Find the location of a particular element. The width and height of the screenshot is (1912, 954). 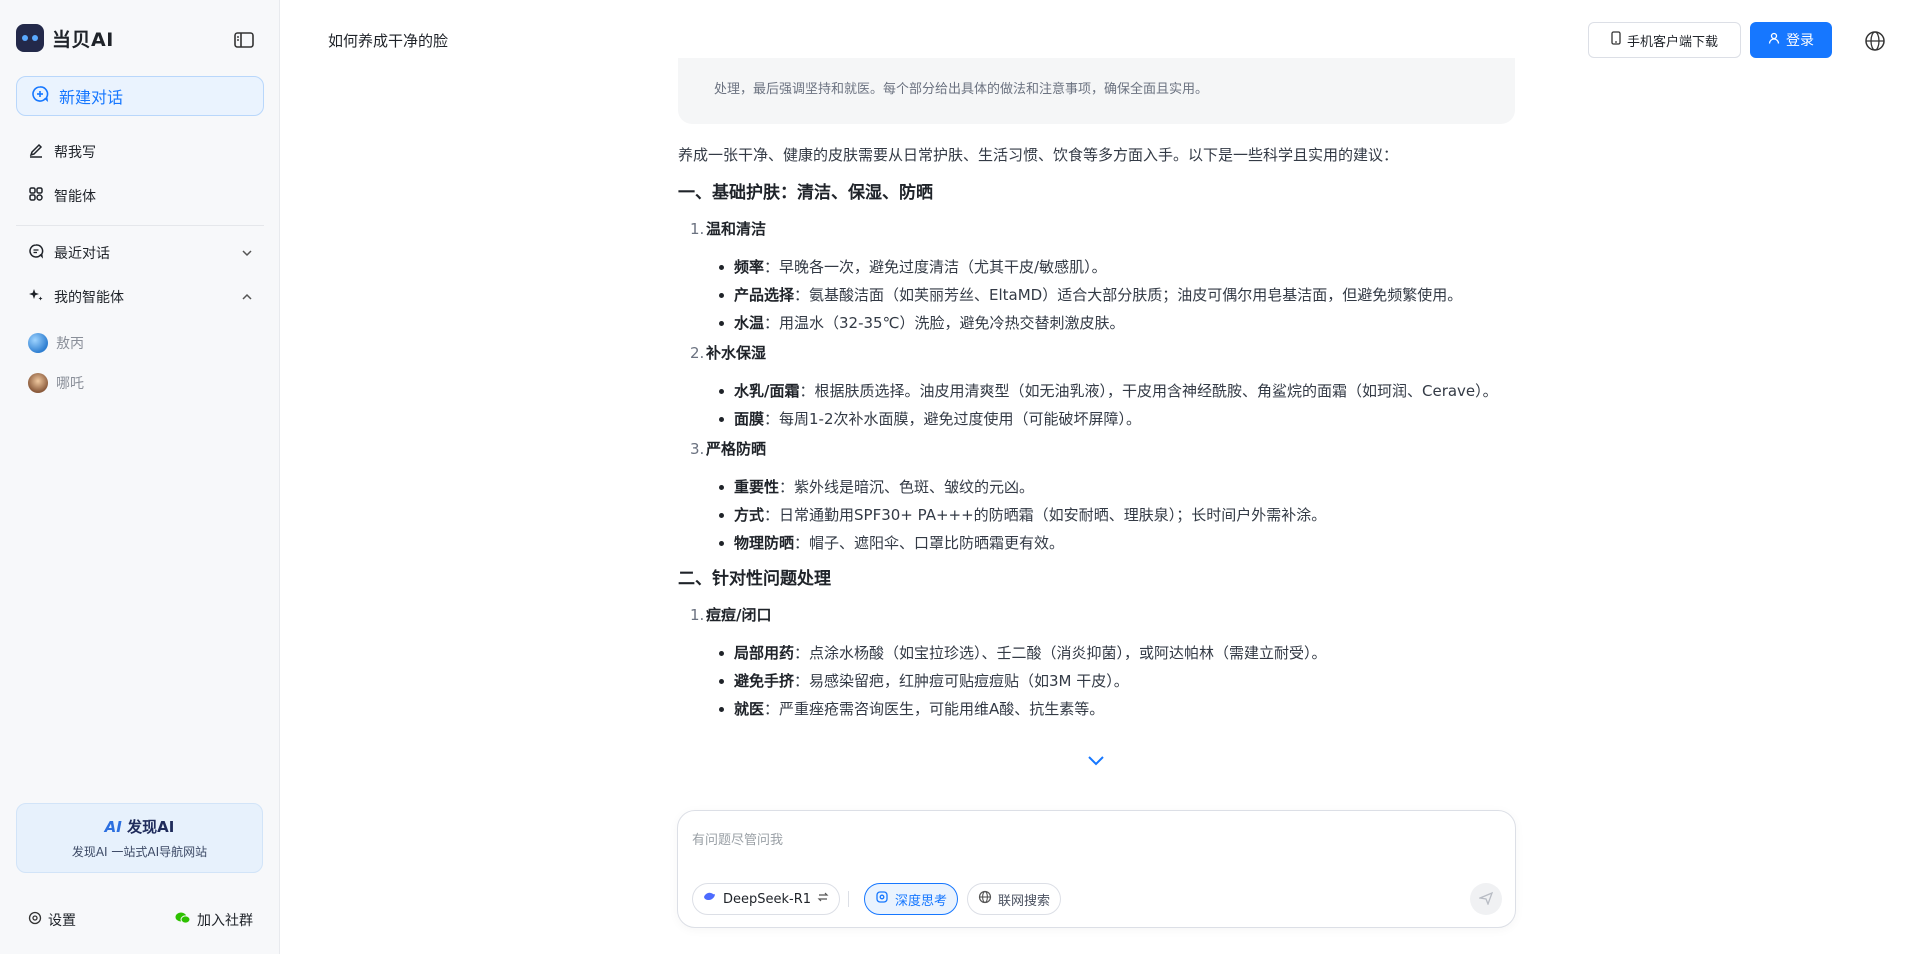

composer-divider is located at coordinates (848, 899).